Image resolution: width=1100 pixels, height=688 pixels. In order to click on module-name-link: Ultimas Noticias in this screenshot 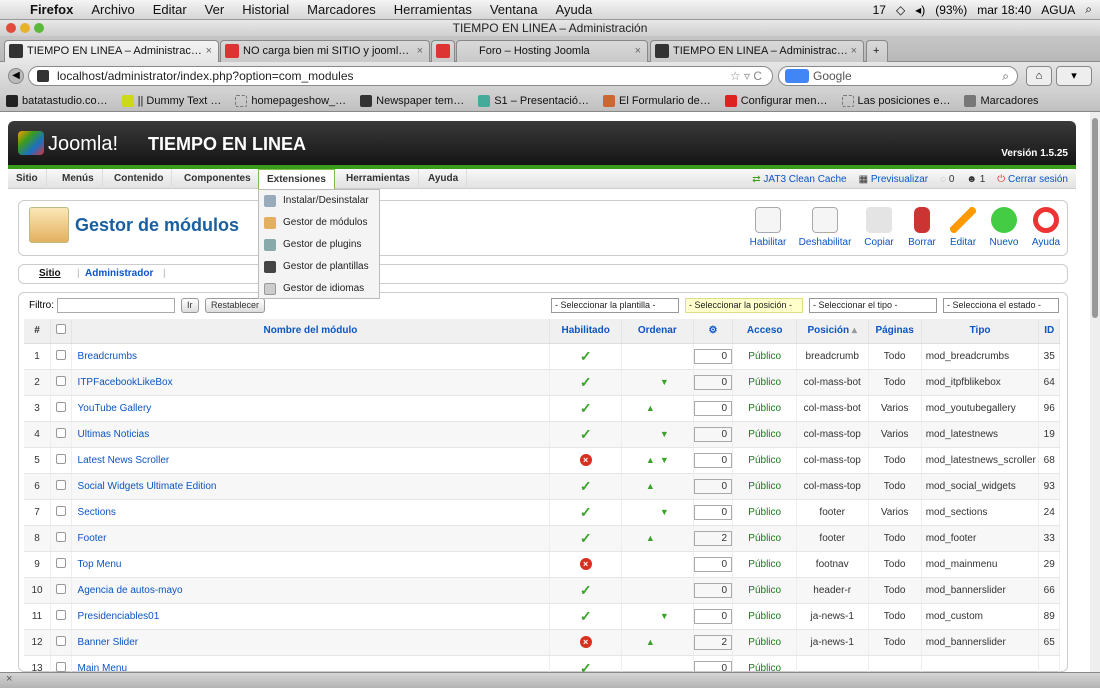, I will do `click(311, 434)`.